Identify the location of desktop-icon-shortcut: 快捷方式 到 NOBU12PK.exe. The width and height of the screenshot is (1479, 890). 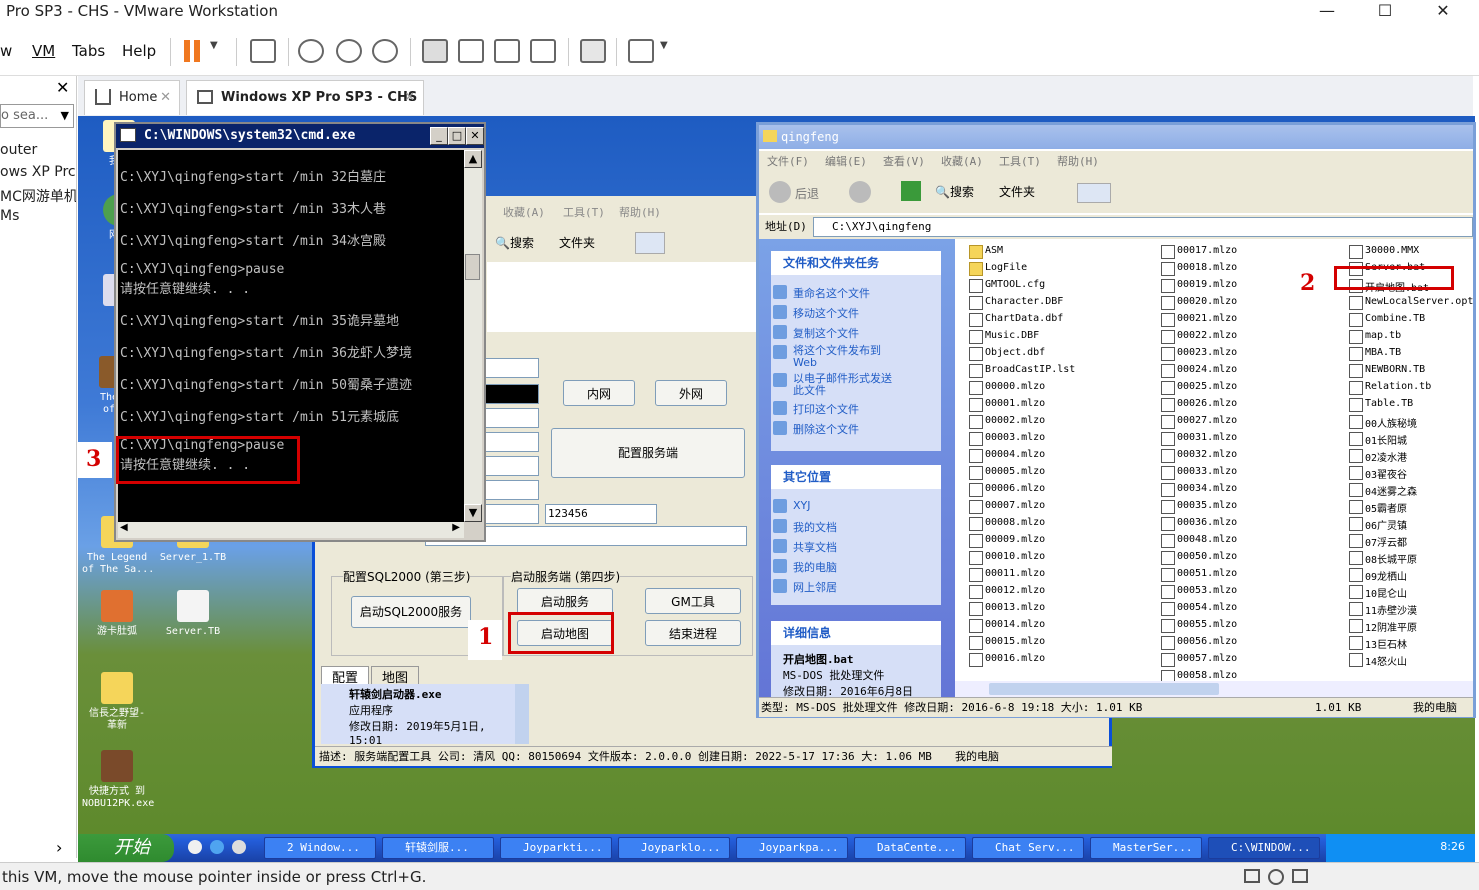
(118, 780).